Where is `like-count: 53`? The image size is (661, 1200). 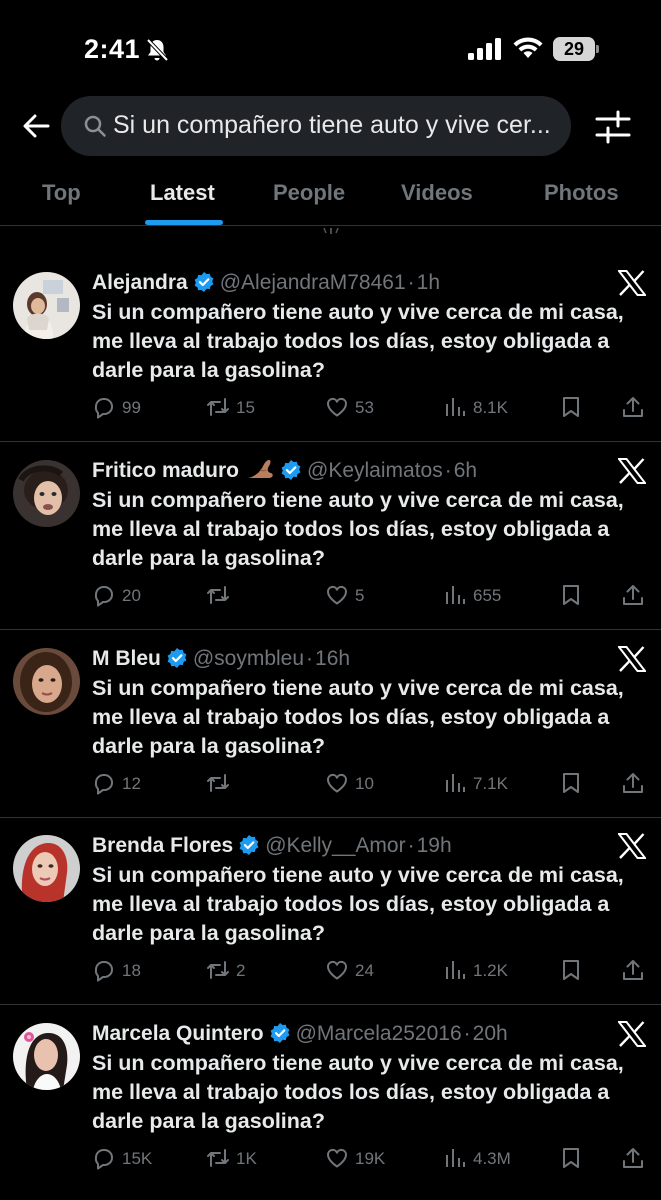 like-count: 53 is located at coordinates (364, 407).